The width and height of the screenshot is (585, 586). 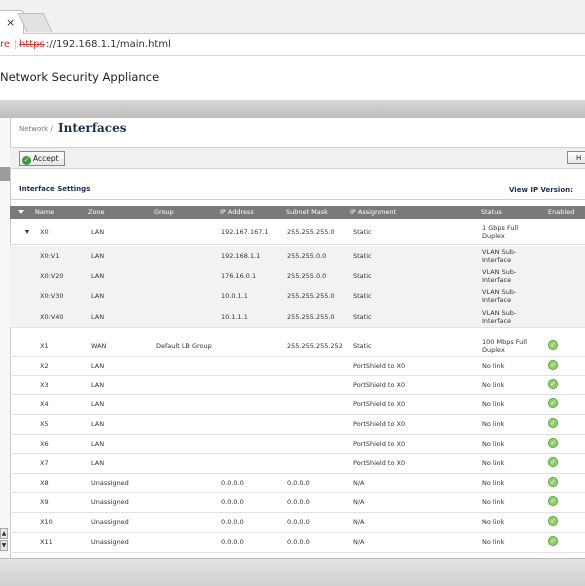 I want to click on table-row: X3 LAN PortShield to X0 No link ✓, so click(x=297, y=385).